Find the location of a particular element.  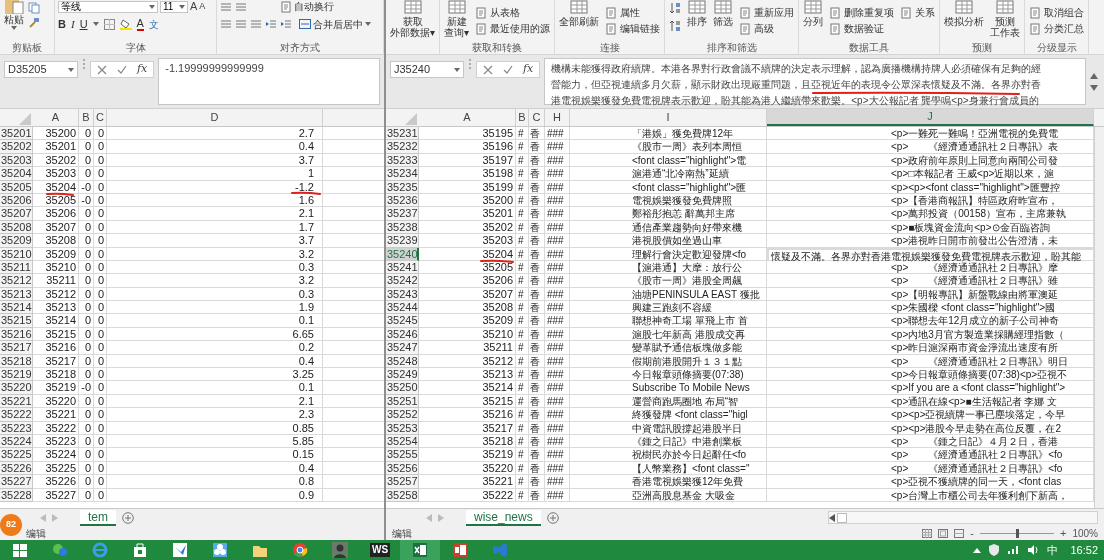

presentation-app-icon is located at coordinates (460, 550).